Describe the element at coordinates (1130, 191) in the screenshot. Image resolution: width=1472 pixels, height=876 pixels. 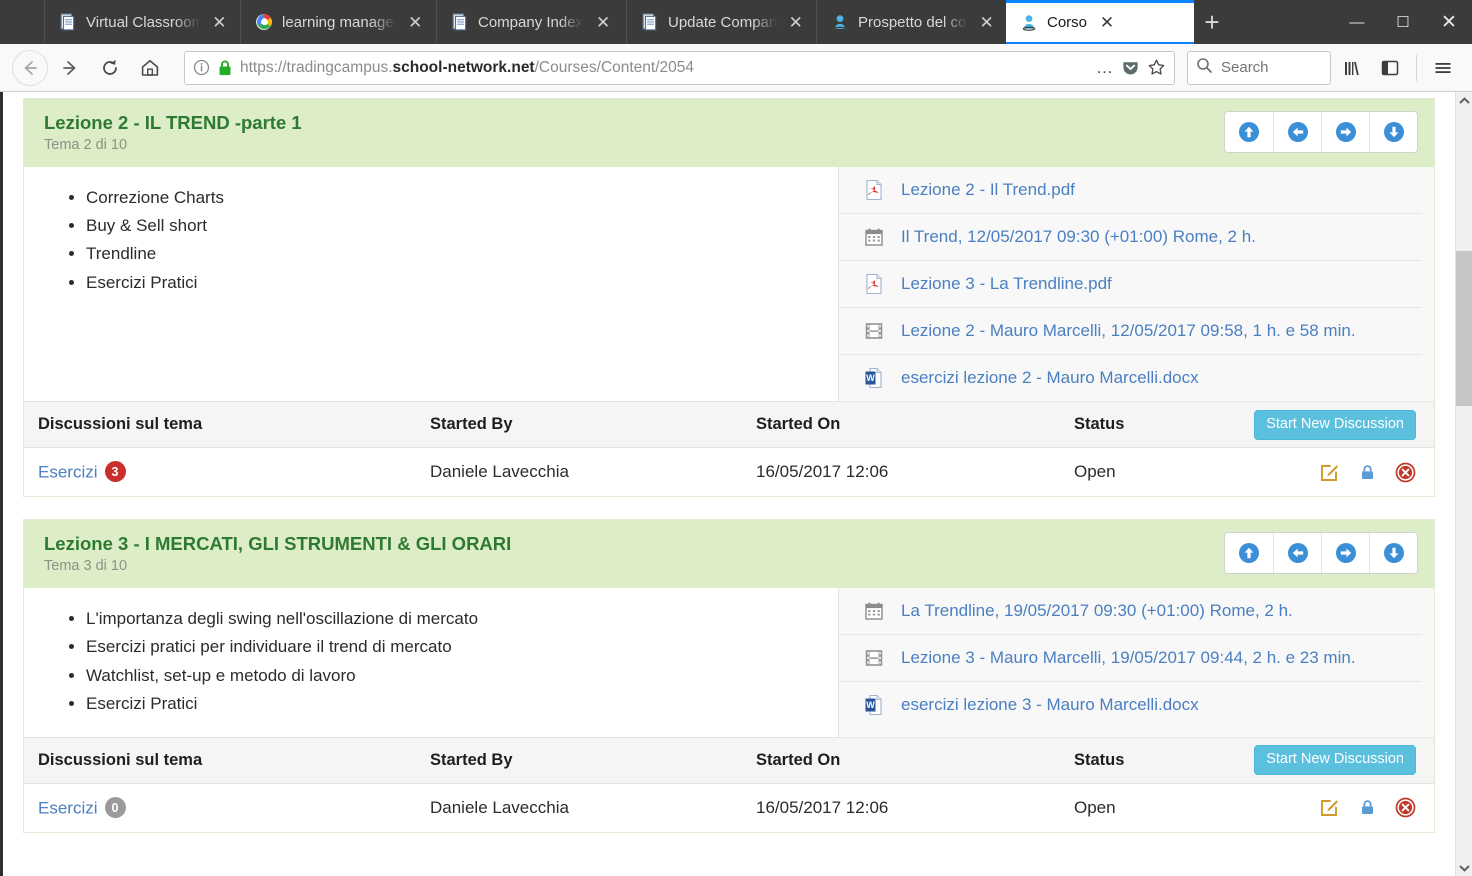
I see `resource-row: Lezione 2 - Il Trend.pdf` at that location.